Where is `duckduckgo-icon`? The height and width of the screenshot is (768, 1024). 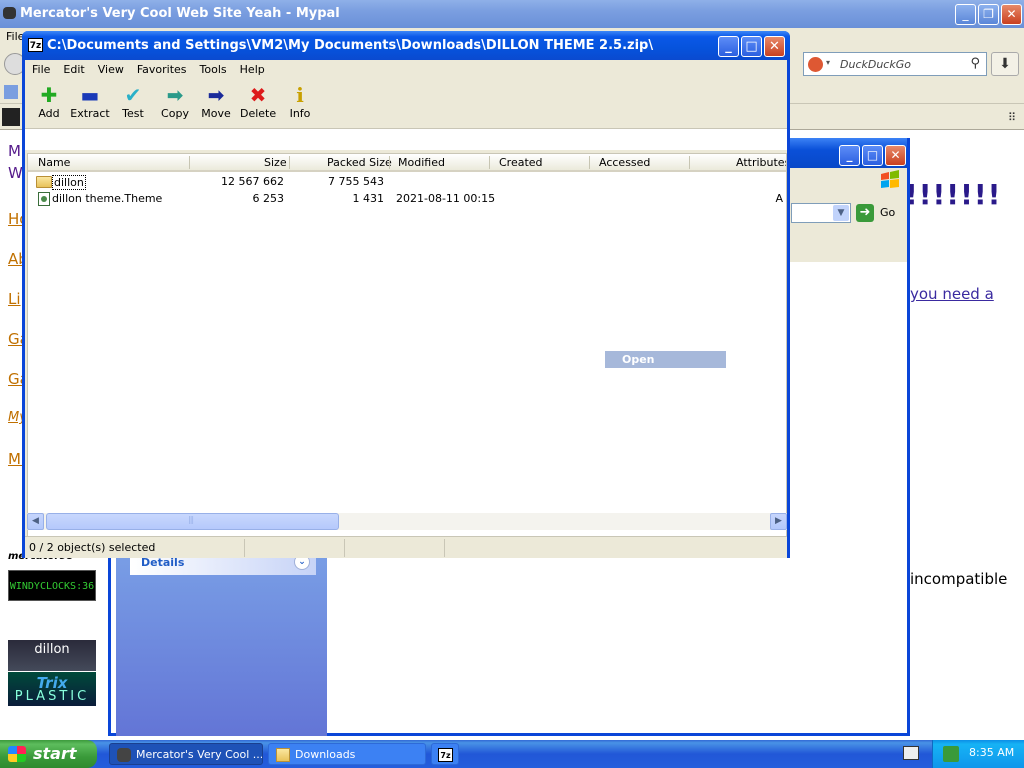 duckduckgo-icon is located at coordinates (815, 64).